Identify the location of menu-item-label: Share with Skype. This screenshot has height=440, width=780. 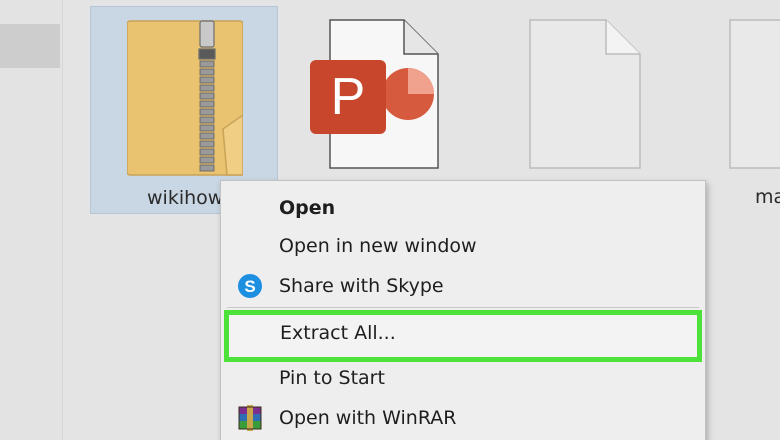
(361, 286).